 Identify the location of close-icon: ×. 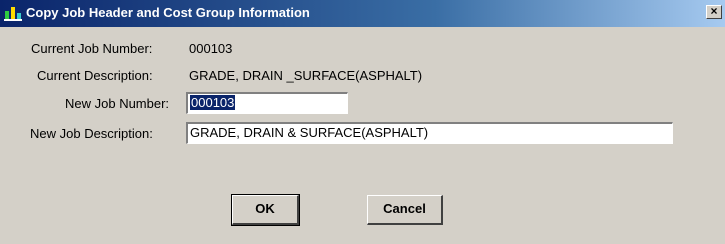
(714, 12).